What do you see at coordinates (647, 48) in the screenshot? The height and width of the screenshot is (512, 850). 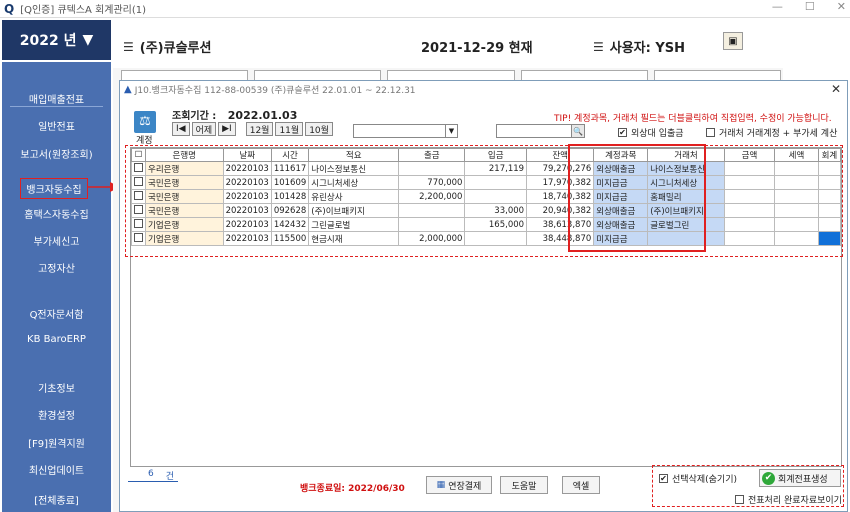 I see `user-name: 사용자: YSH` at bounding box center [647, 48].